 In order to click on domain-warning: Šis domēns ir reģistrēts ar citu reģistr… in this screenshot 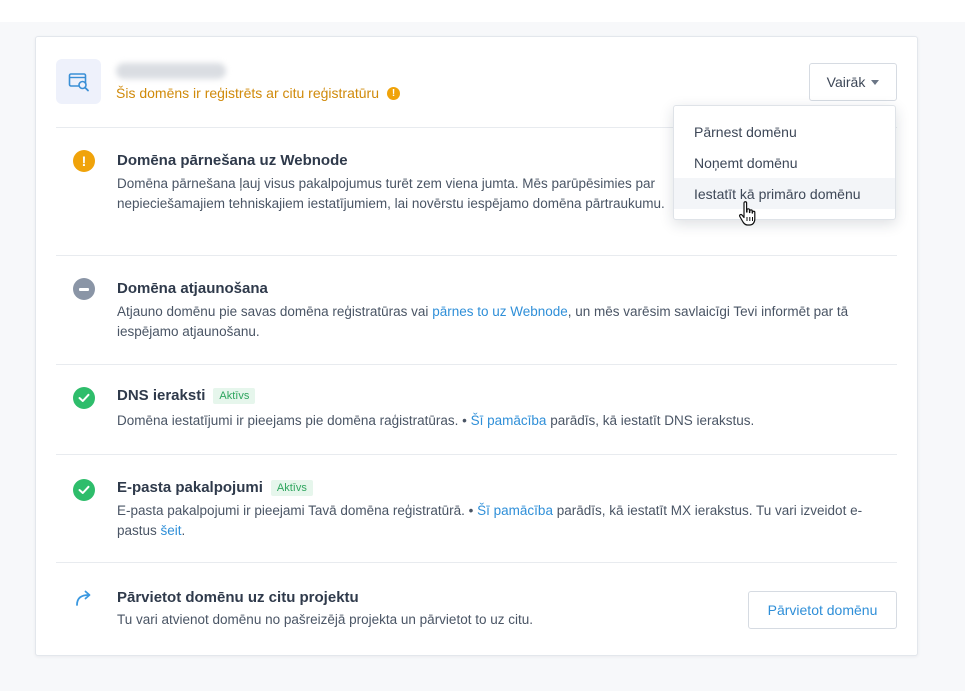, I will do `click(258, 93)`.